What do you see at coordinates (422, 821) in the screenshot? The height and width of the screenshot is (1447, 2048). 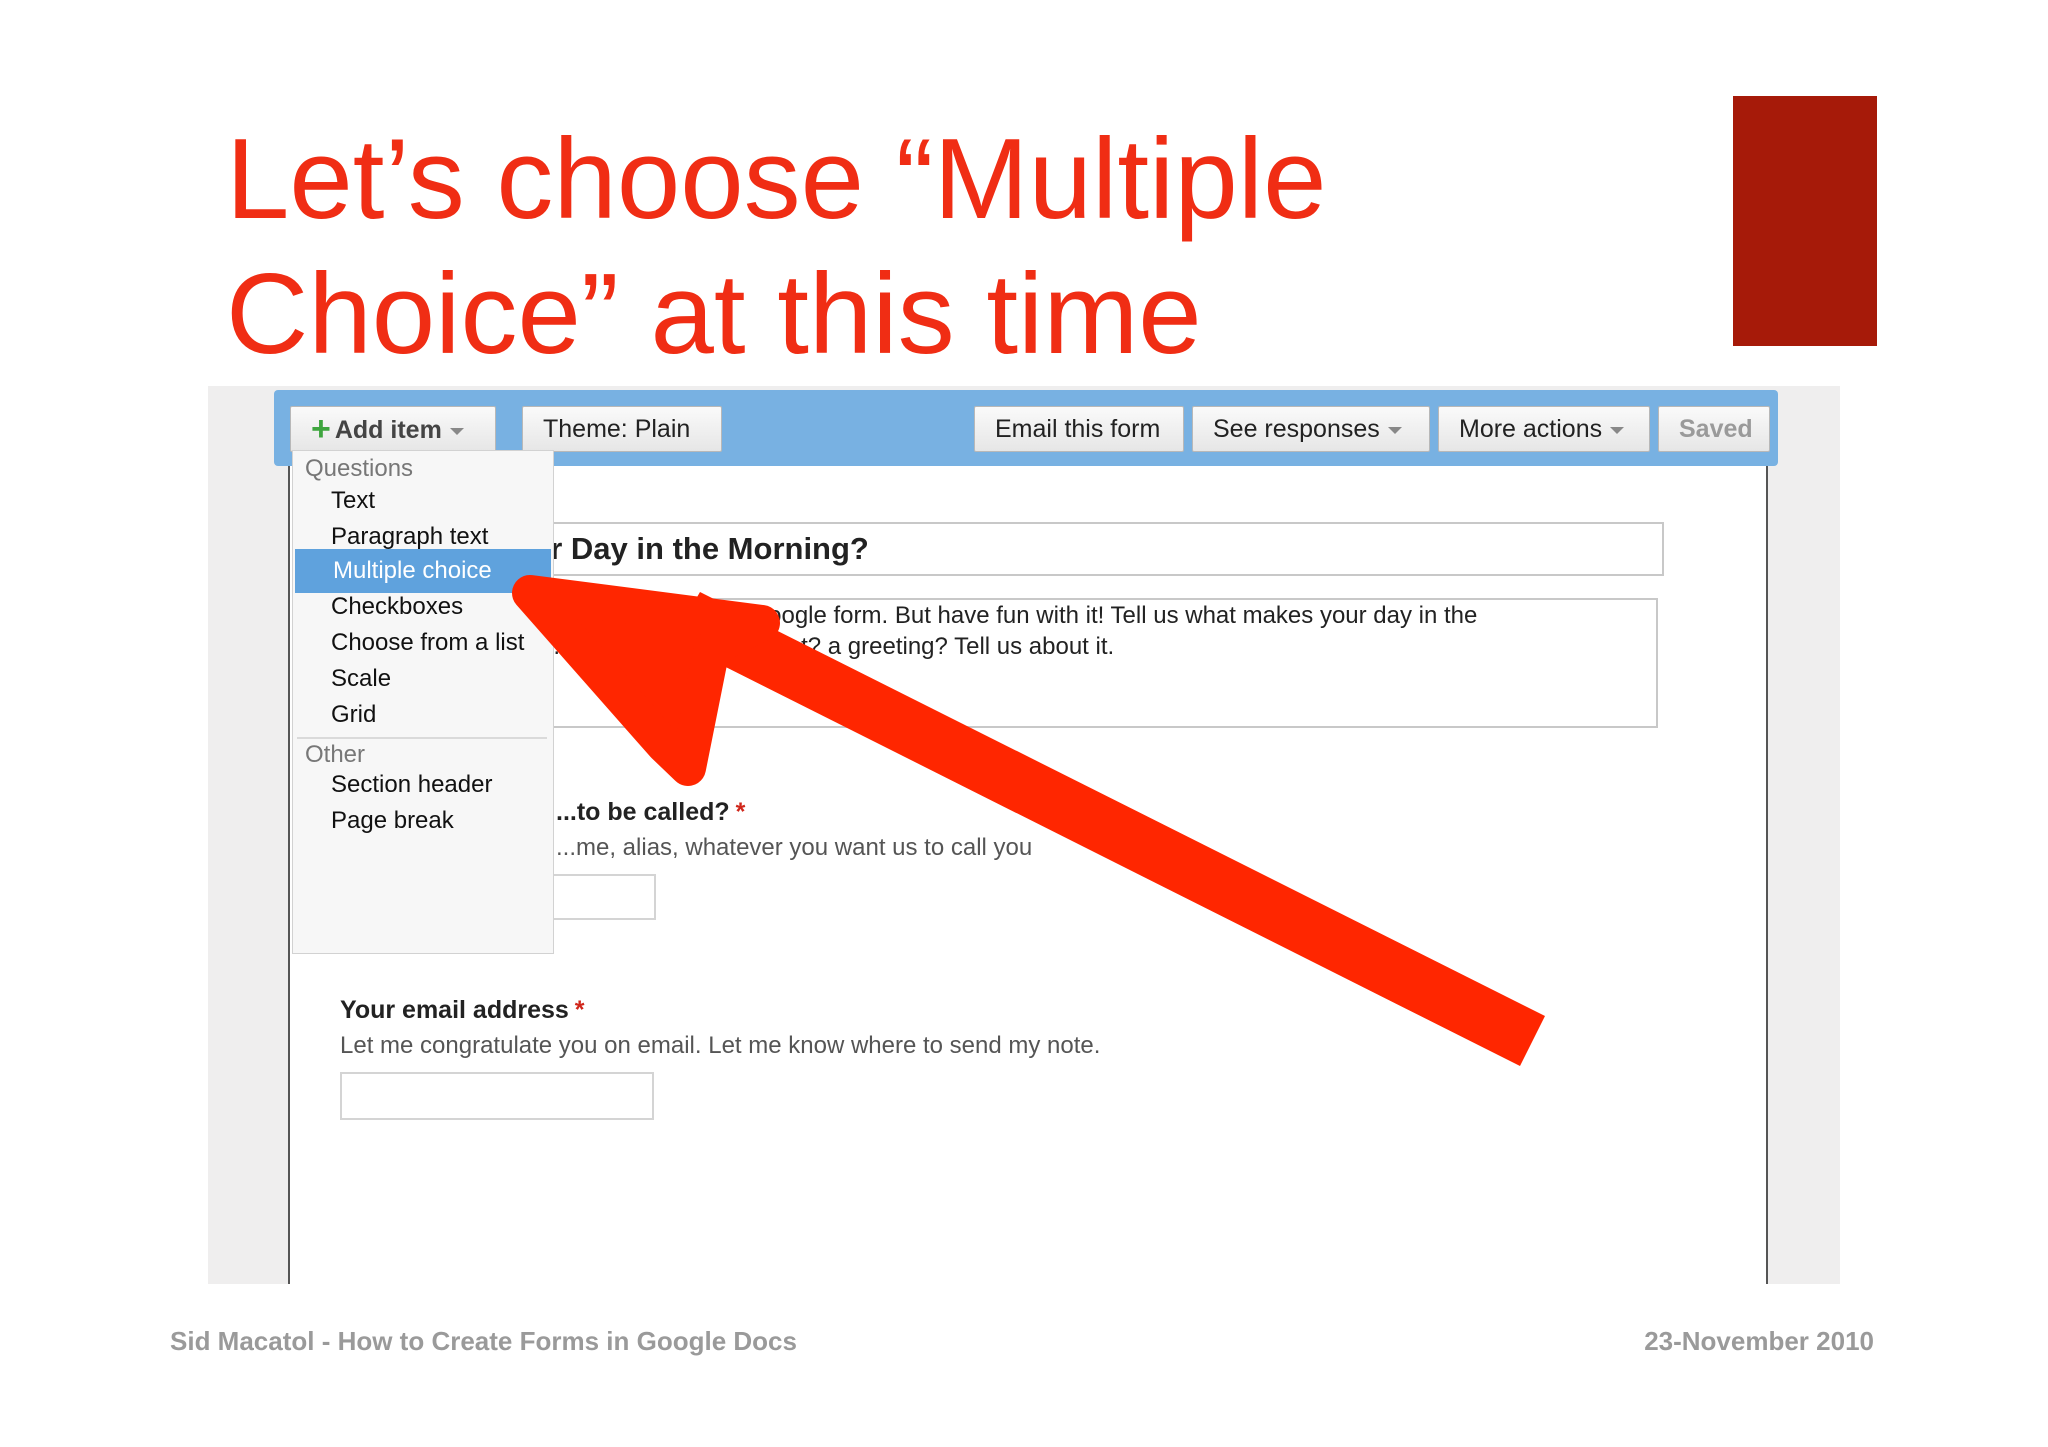 I see `menu-item-page-break: Page break` at bounding box center [422, 821].